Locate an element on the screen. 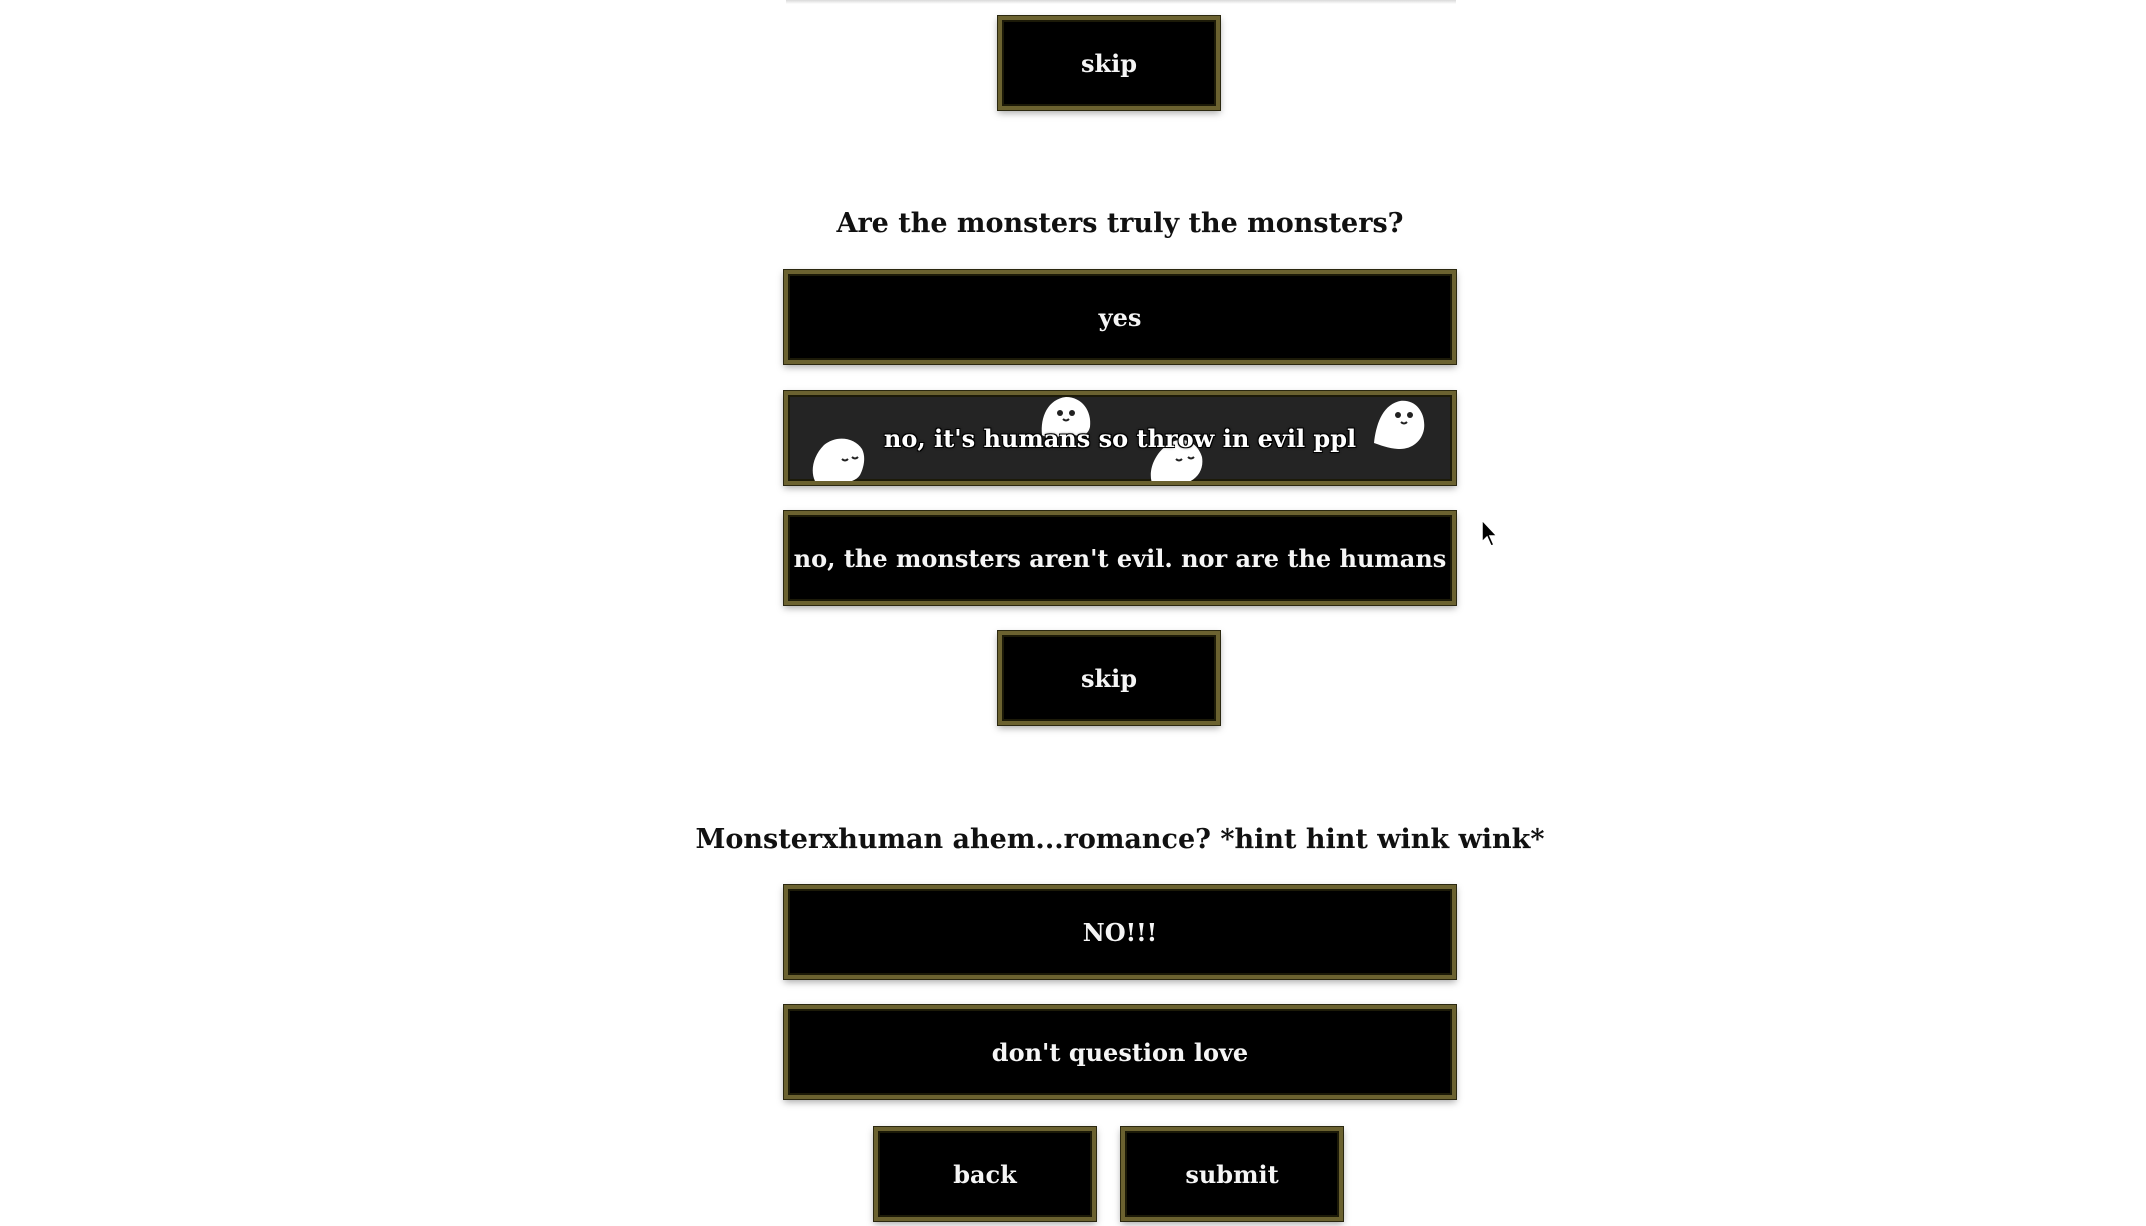 The height and width of the screenshot is (1226, 2146). option-selected: no, it's humans so throw in evil ppl is located at coordinates (1120, 438).